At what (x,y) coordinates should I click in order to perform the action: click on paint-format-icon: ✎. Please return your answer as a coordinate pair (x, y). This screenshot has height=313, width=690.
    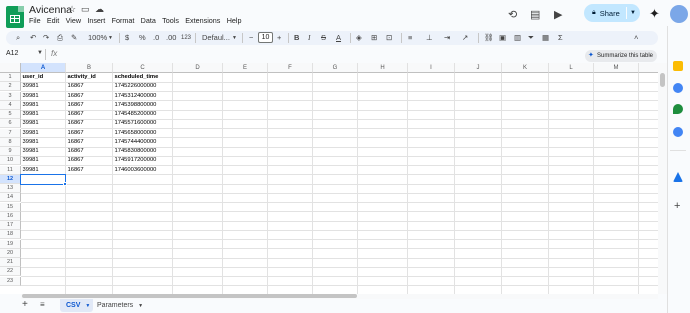
    Looking at the image, I should click on (74, 38).